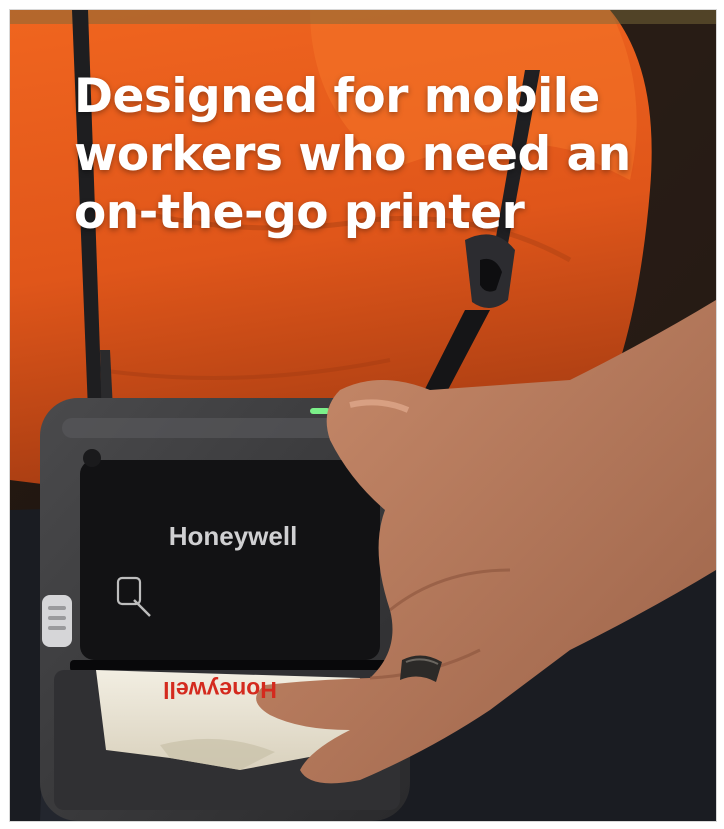 This screenshot has height=829, width=724. What do you see at coordinates (233, 536) in the screenshot?
I see `printer-brand-label: Honeywell` at bounding box center [233, 536].